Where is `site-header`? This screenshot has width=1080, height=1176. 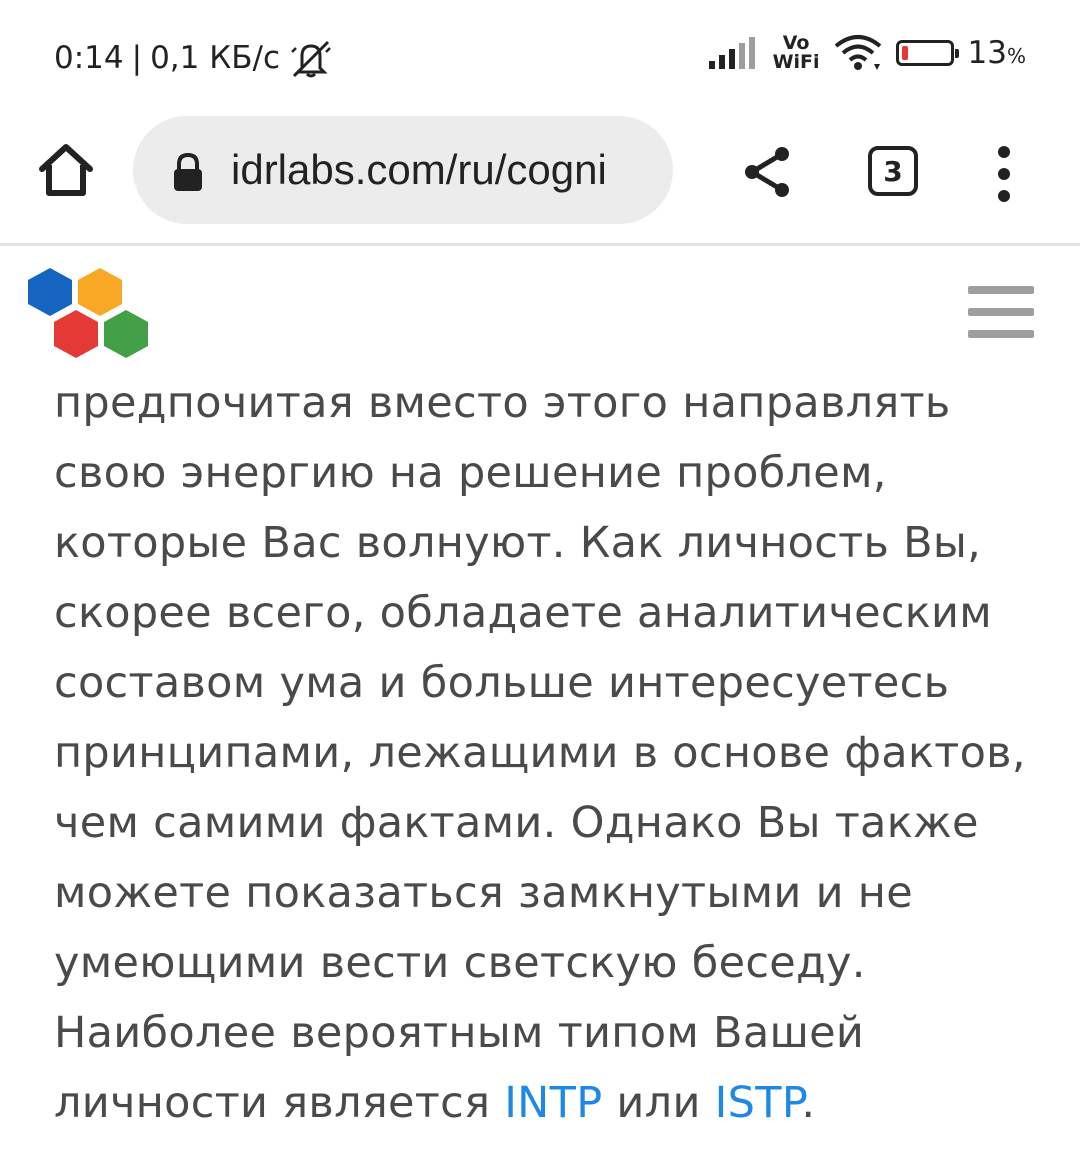 site-header is located at coordinates (540, 308).